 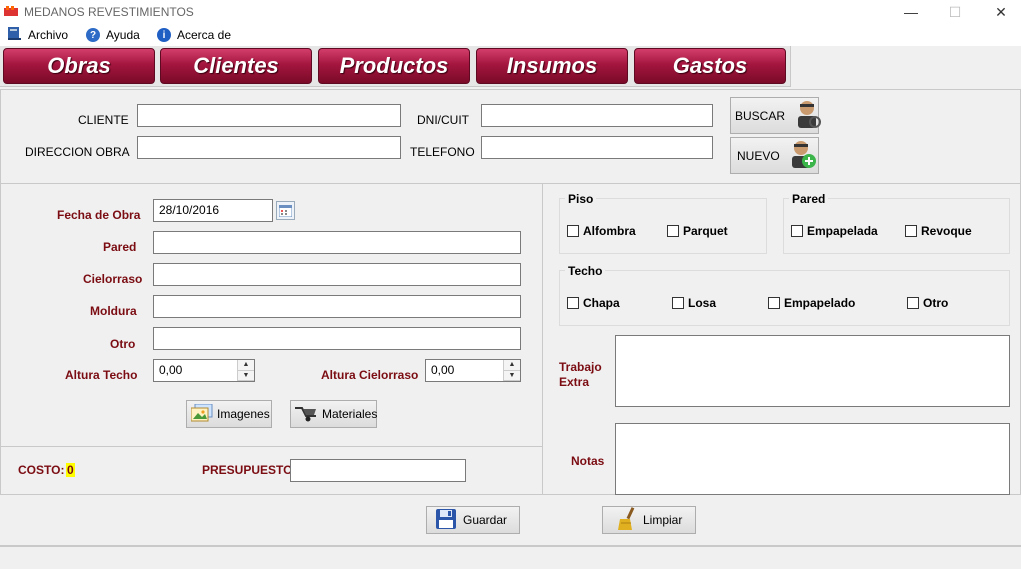 I want to click on costo-label: COSTO:, so click(x=41, y=470).